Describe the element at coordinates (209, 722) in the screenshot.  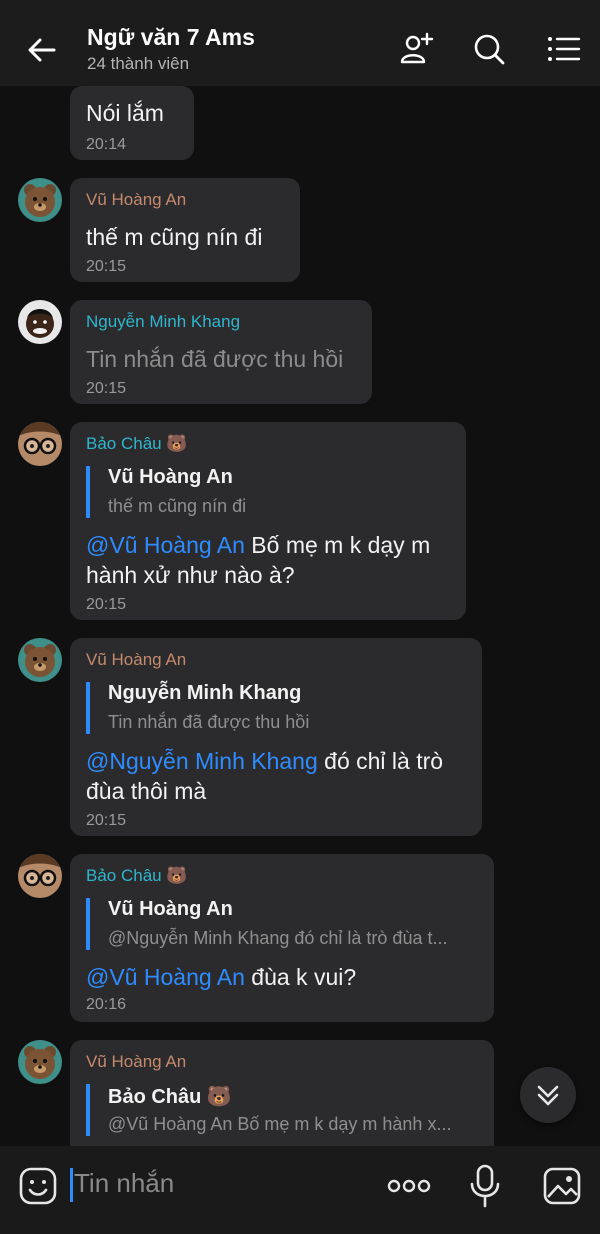
I see `quote-text: Tin nhắn đã được thu hồi` at that location.